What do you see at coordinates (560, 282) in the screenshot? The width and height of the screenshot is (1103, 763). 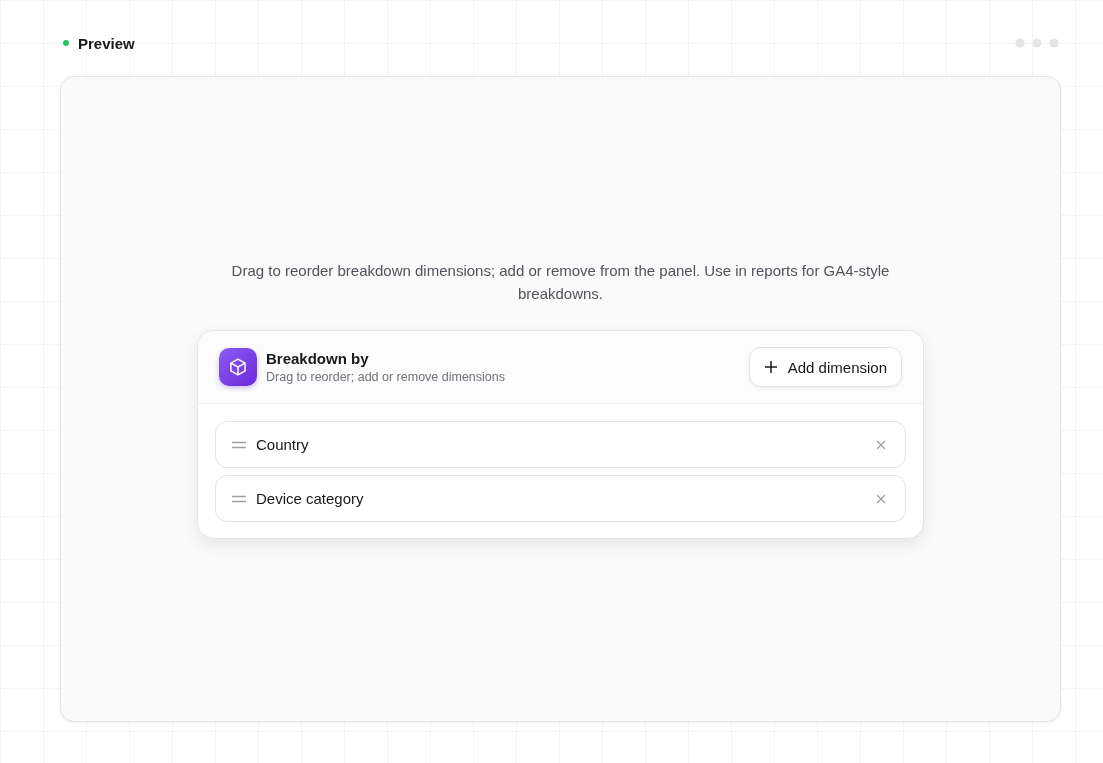 I see `description-text: Drag to reorder breakdown dimensions; add or remove from the panel. Use in reports for GA4-style breakdowns.` at bounding box center [560, 282].